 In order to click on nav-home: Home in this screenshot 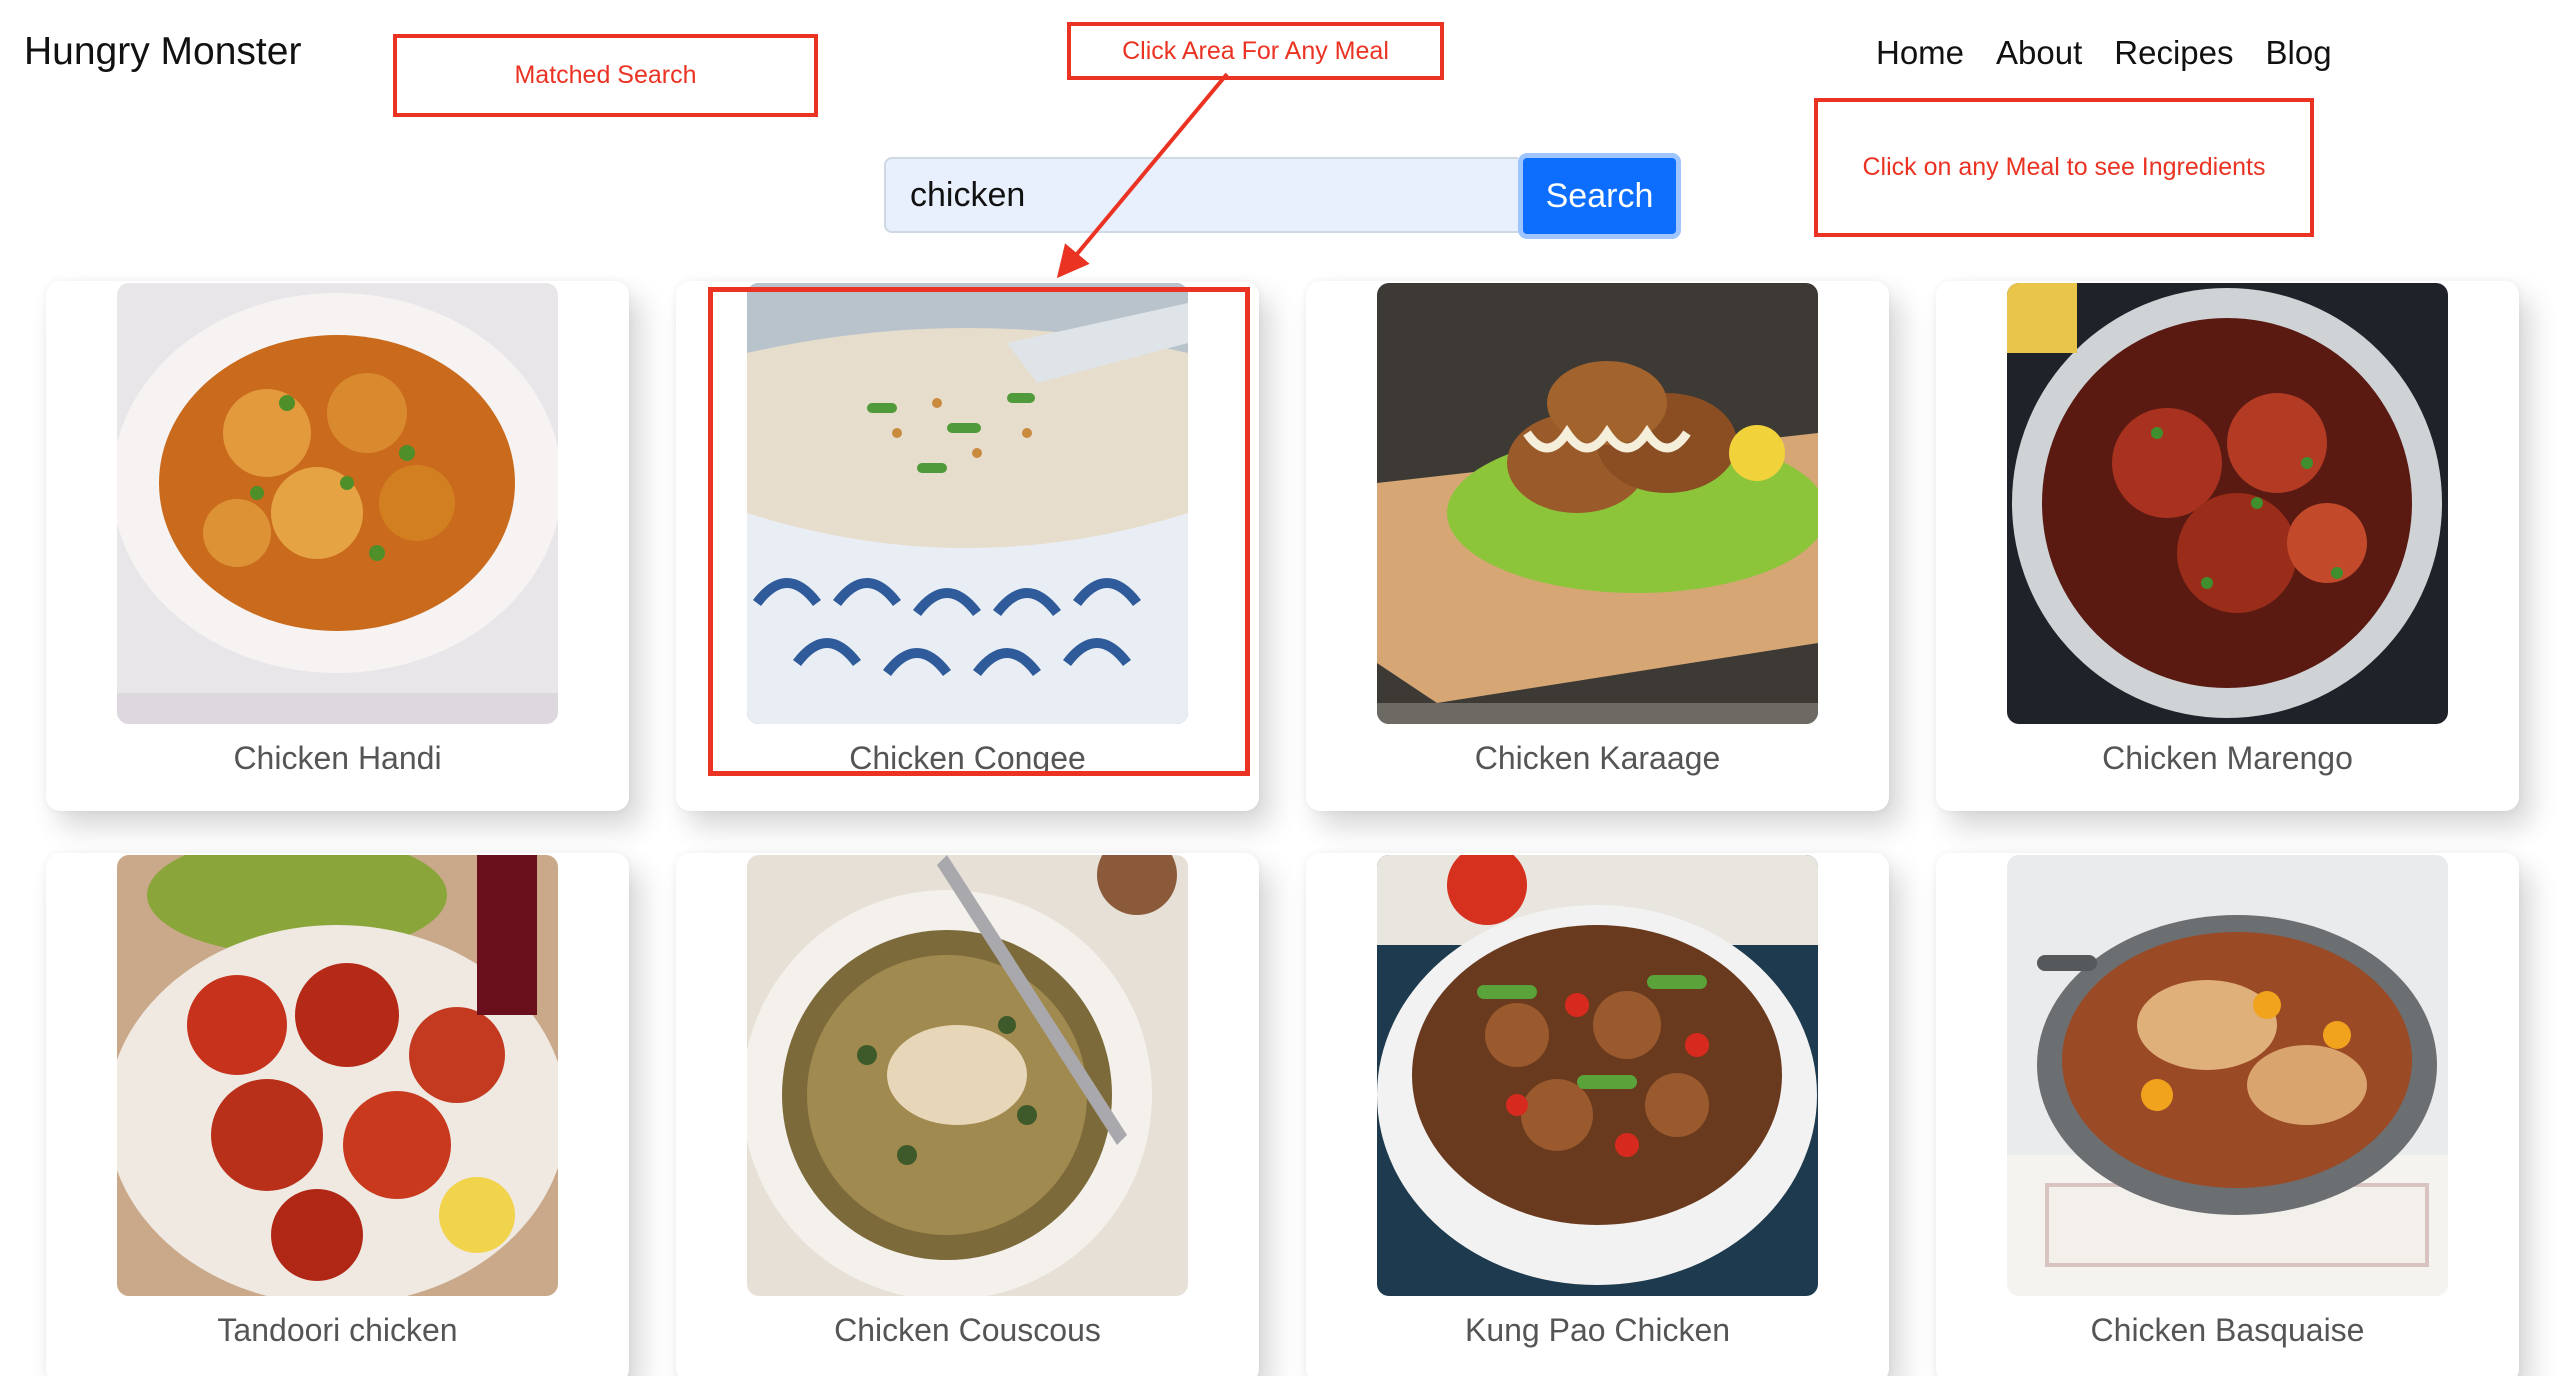, I will do `click(1920, 53)`.